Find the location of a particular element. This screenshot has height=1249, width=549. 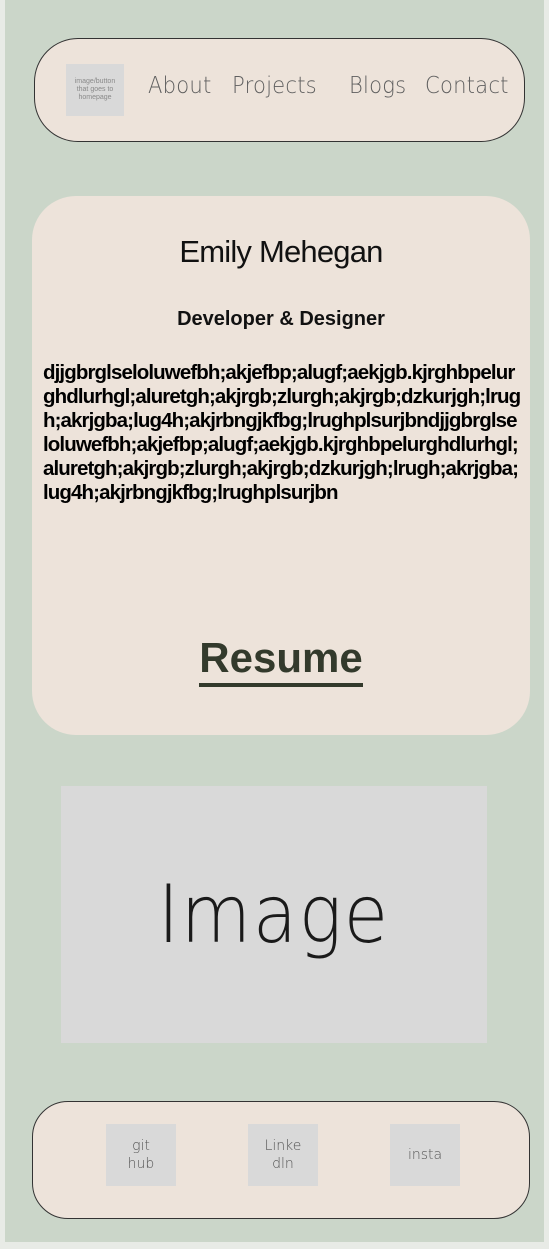

image-placeholder-label: Image is located at coordinates (274, 914).